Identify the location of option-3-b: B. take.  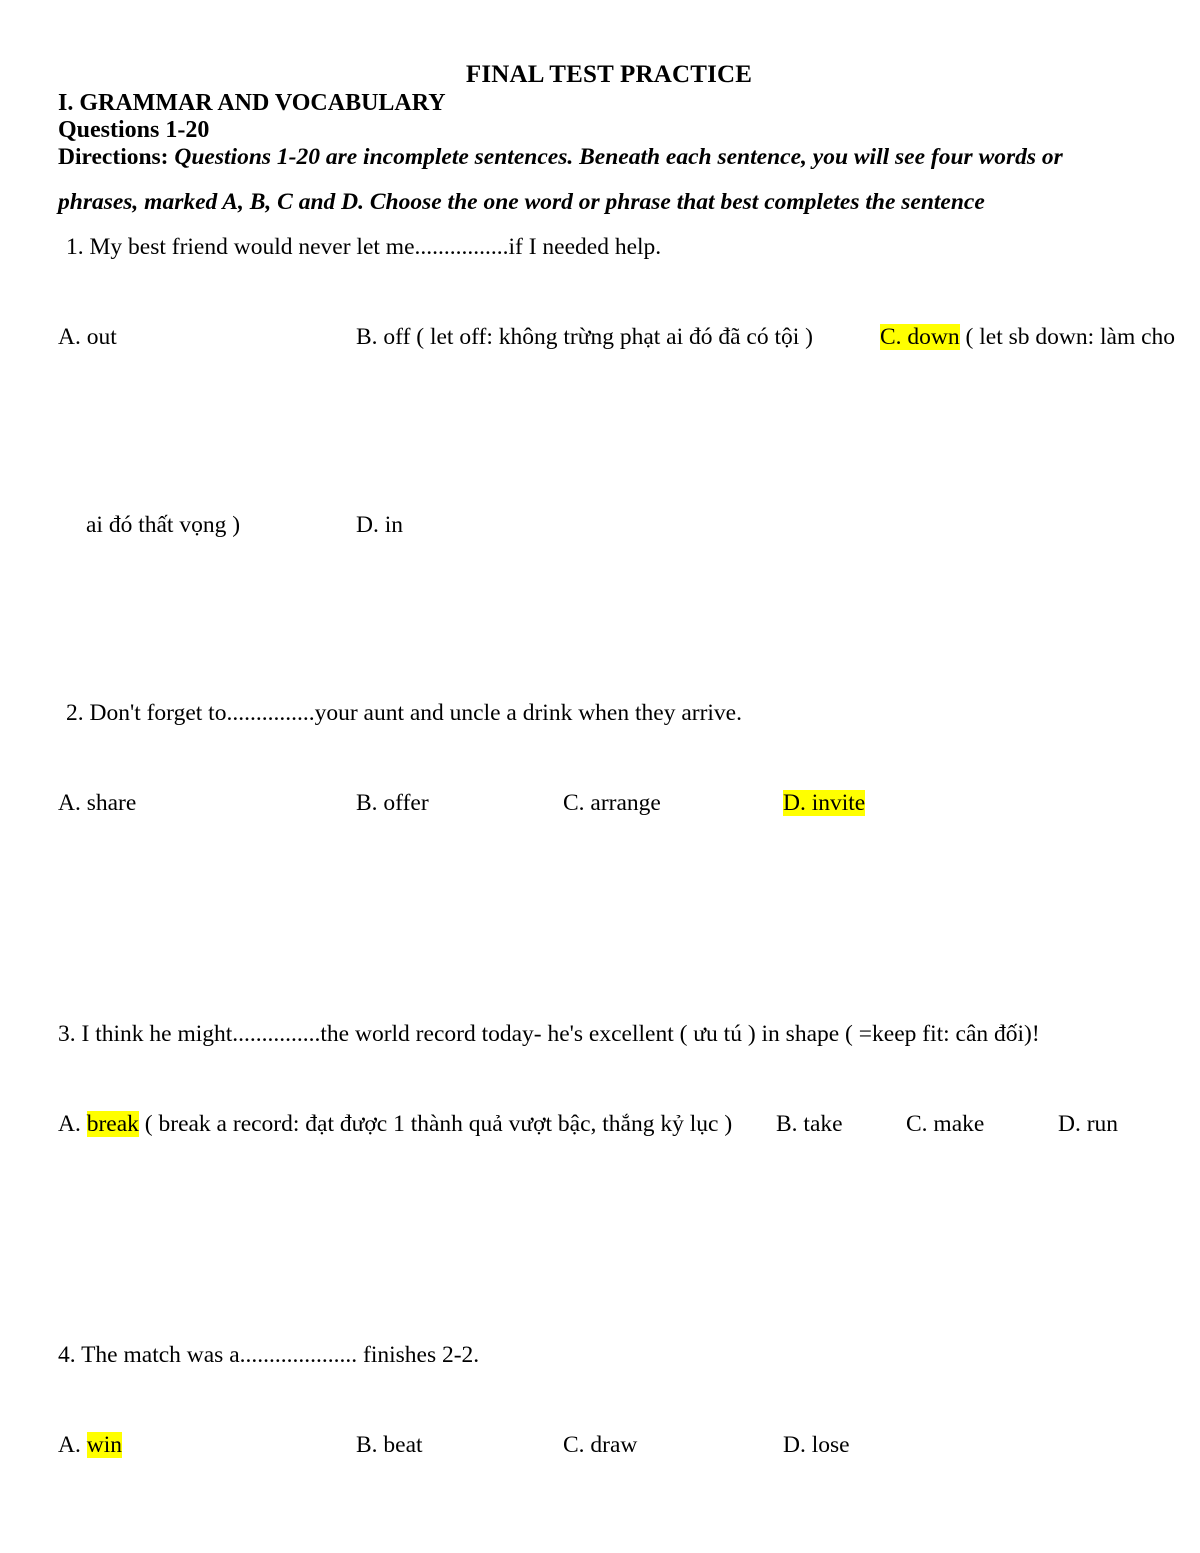
(809, 1124).